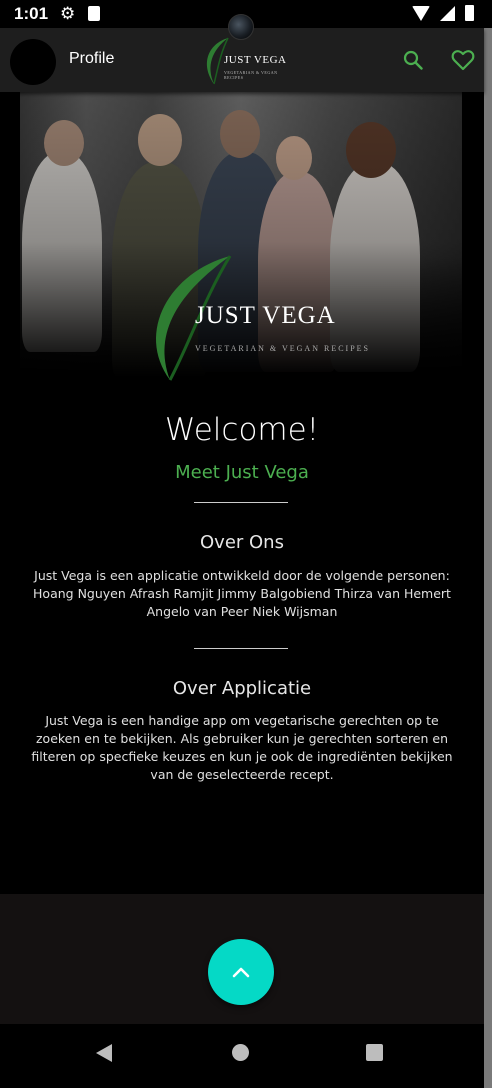 This screenshot has width=492, height=1088. I want to click on about-app-title: Over Applicatie, so click(242, 688).